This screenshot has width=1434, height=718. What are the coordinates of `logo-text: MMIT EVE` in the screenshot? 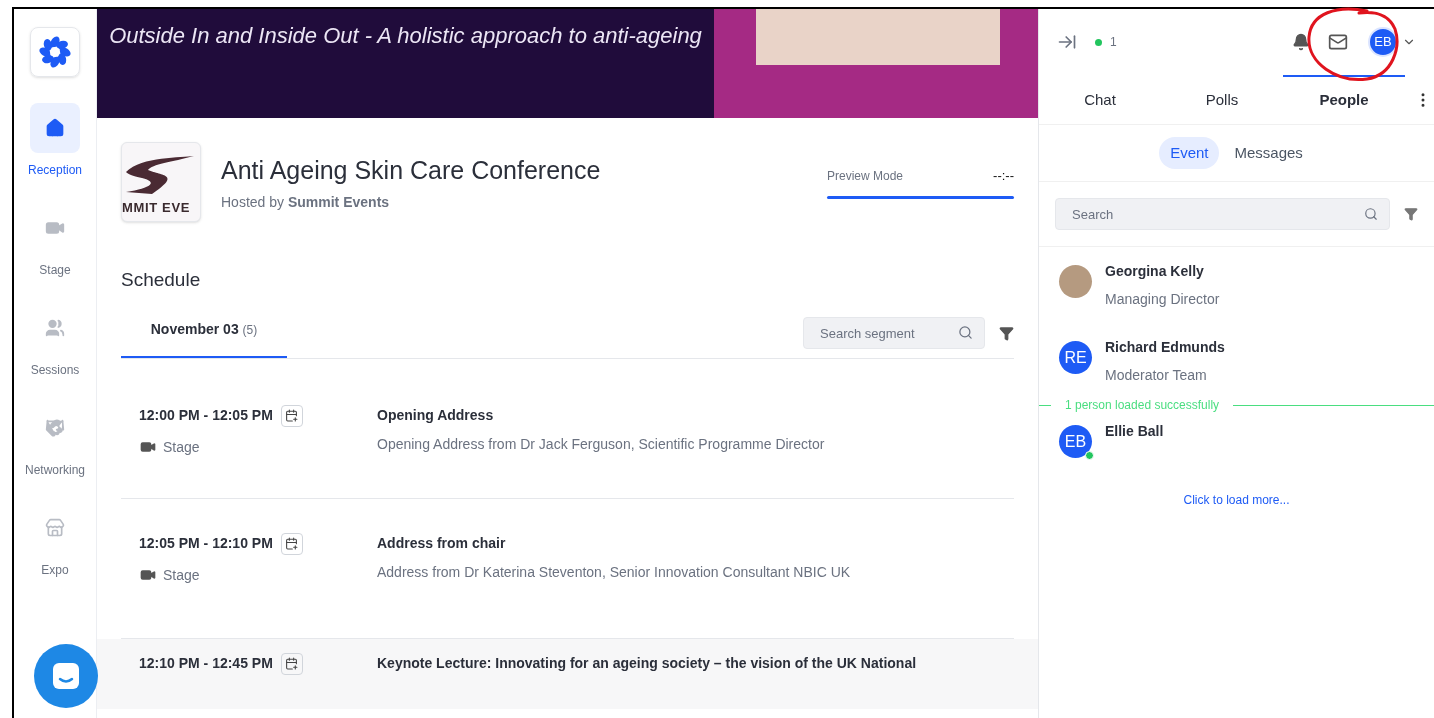 It's located at (156, 207).